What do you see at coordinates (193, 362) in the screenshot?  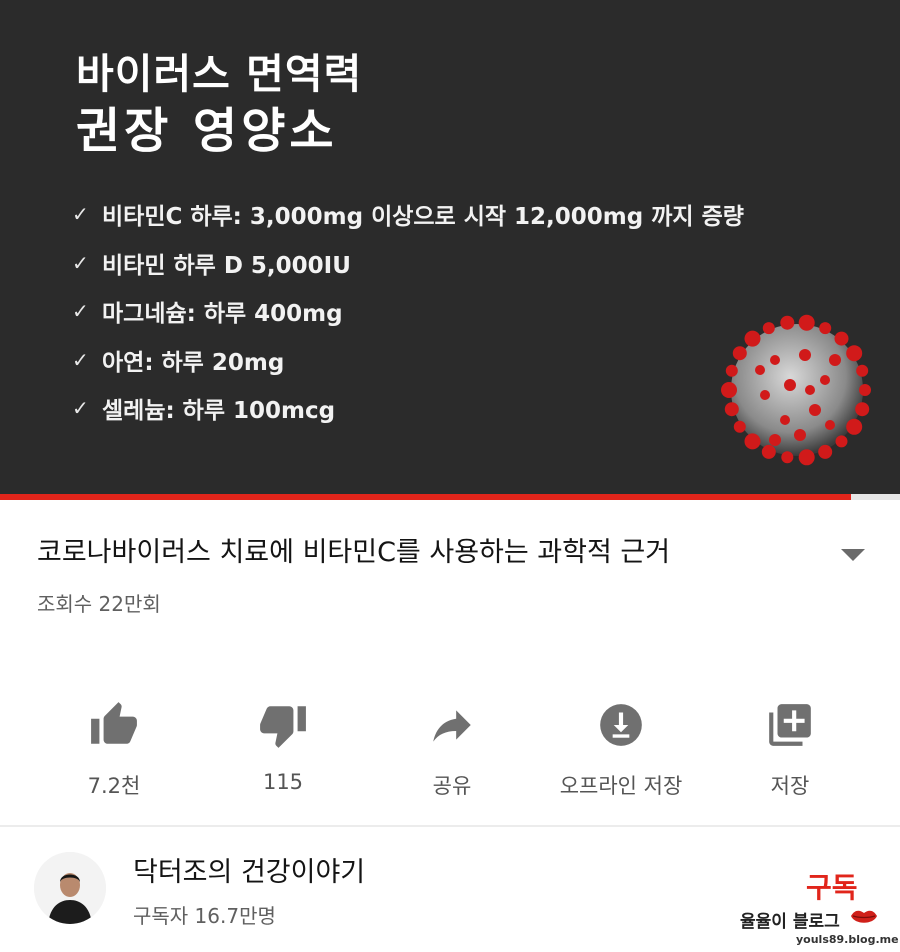 I see `nutrient-text: 아연: 하루 20mg` at bounding box center [193, 362].